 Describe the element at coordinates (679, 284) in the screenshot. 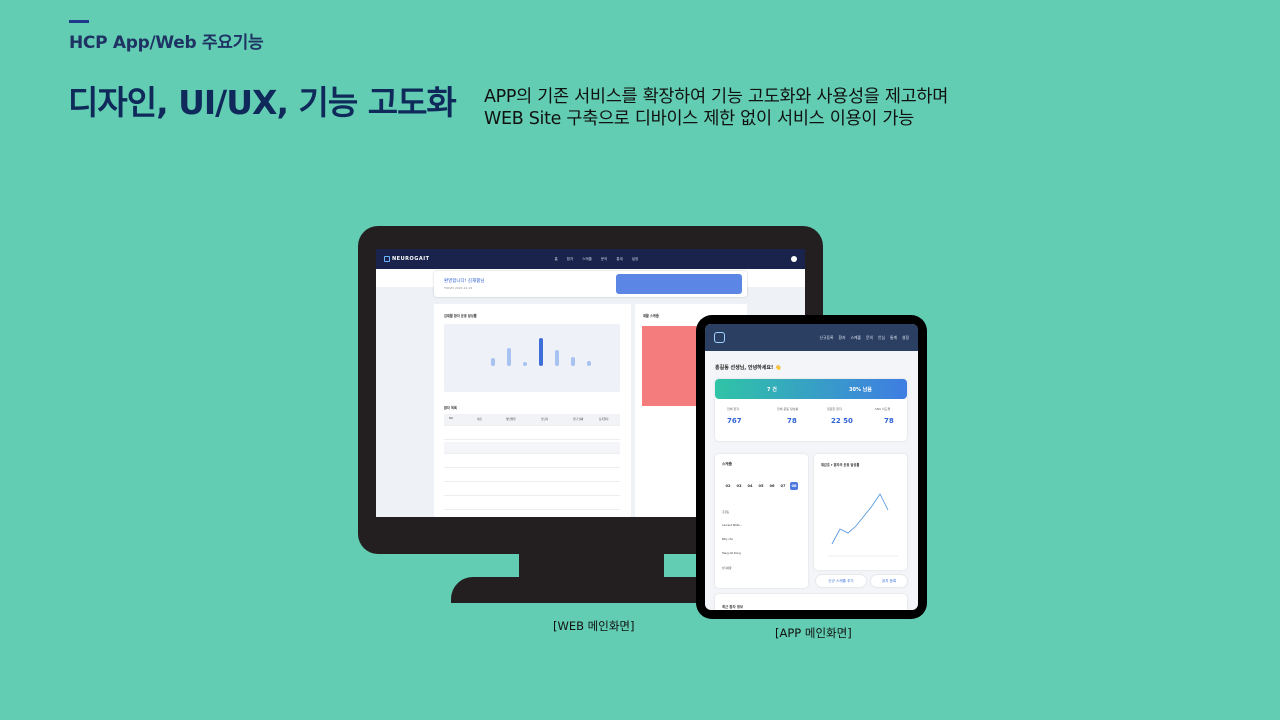

I see `web-stat-banner` at that location.